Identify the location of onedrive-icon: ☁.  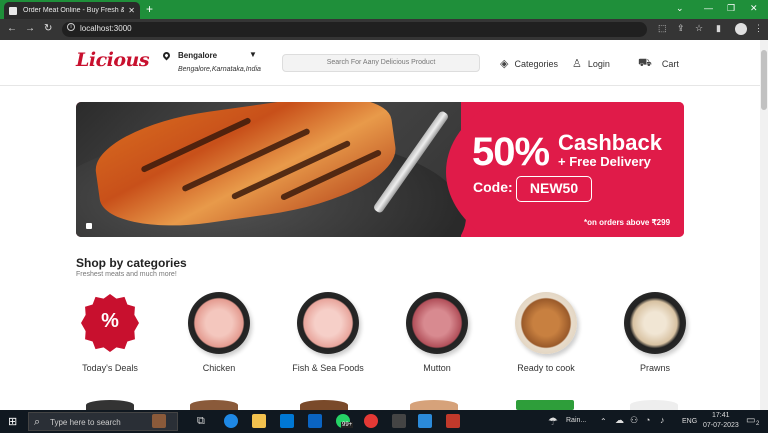
(619, 420).